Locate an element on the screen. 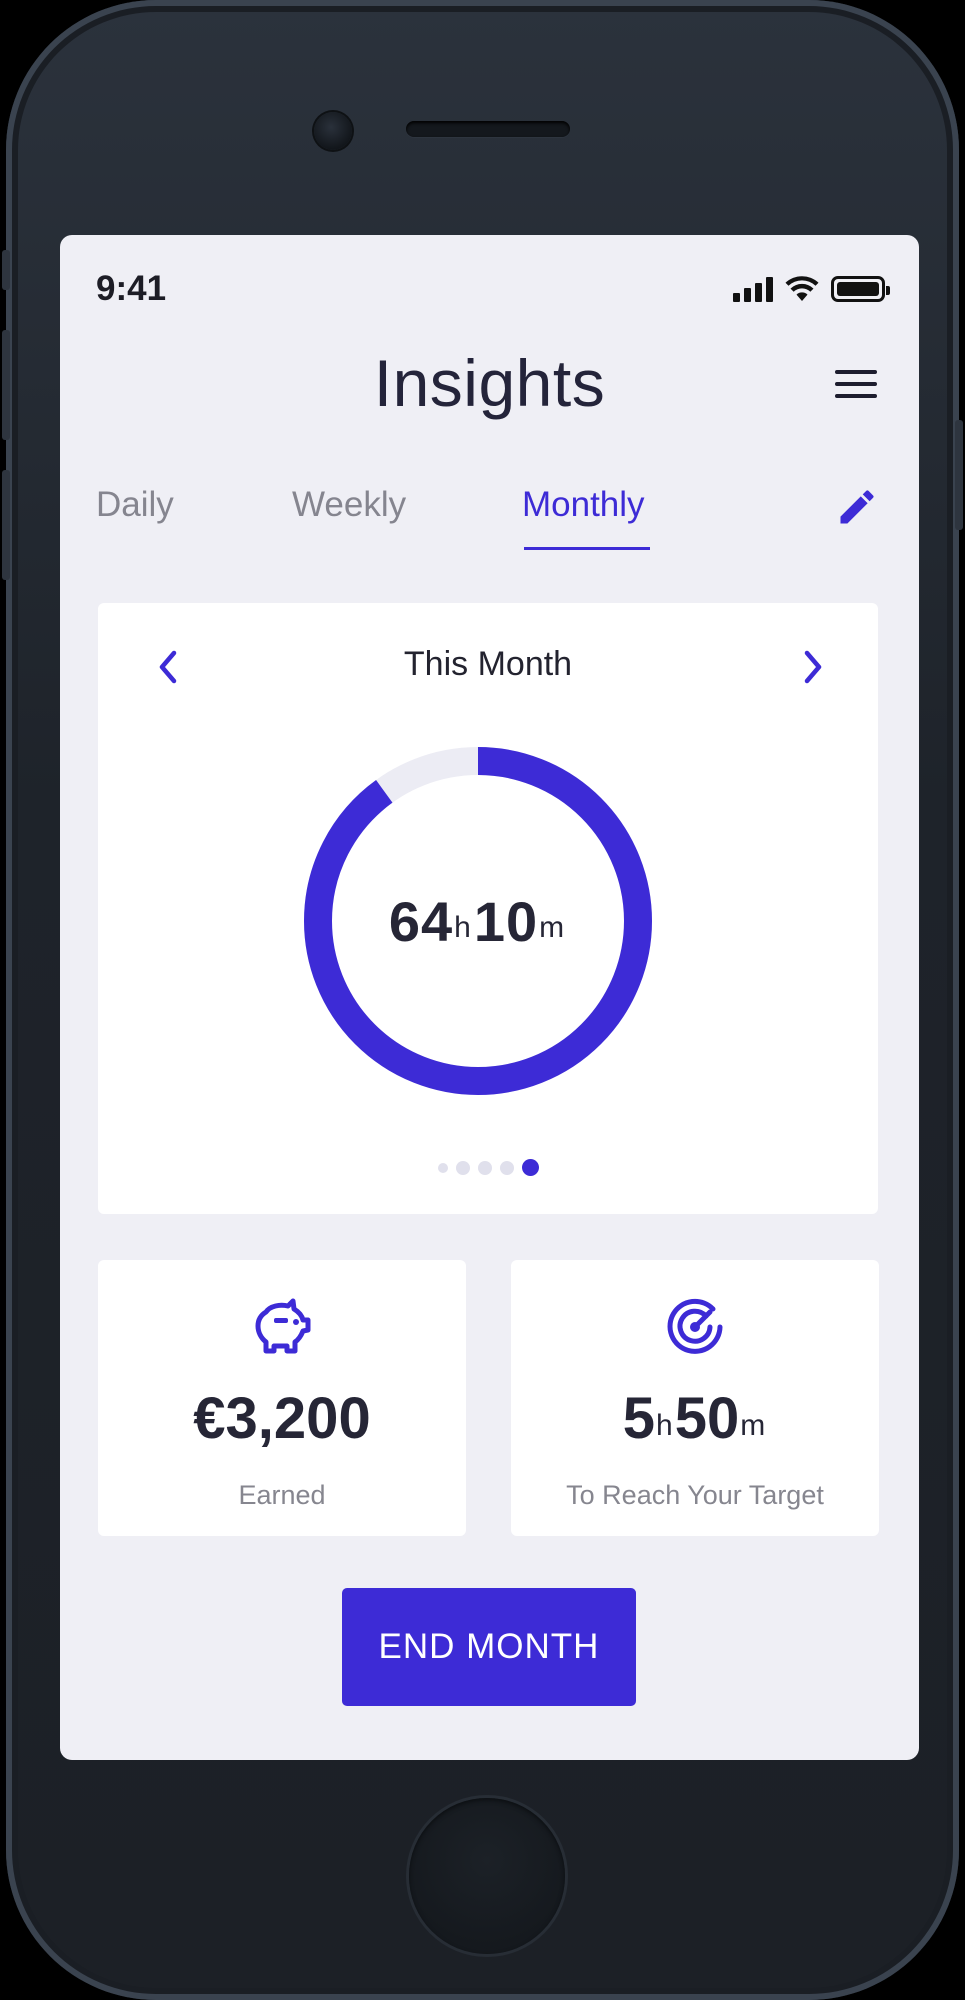  page-indicator is located at coordinates (488, 1167).